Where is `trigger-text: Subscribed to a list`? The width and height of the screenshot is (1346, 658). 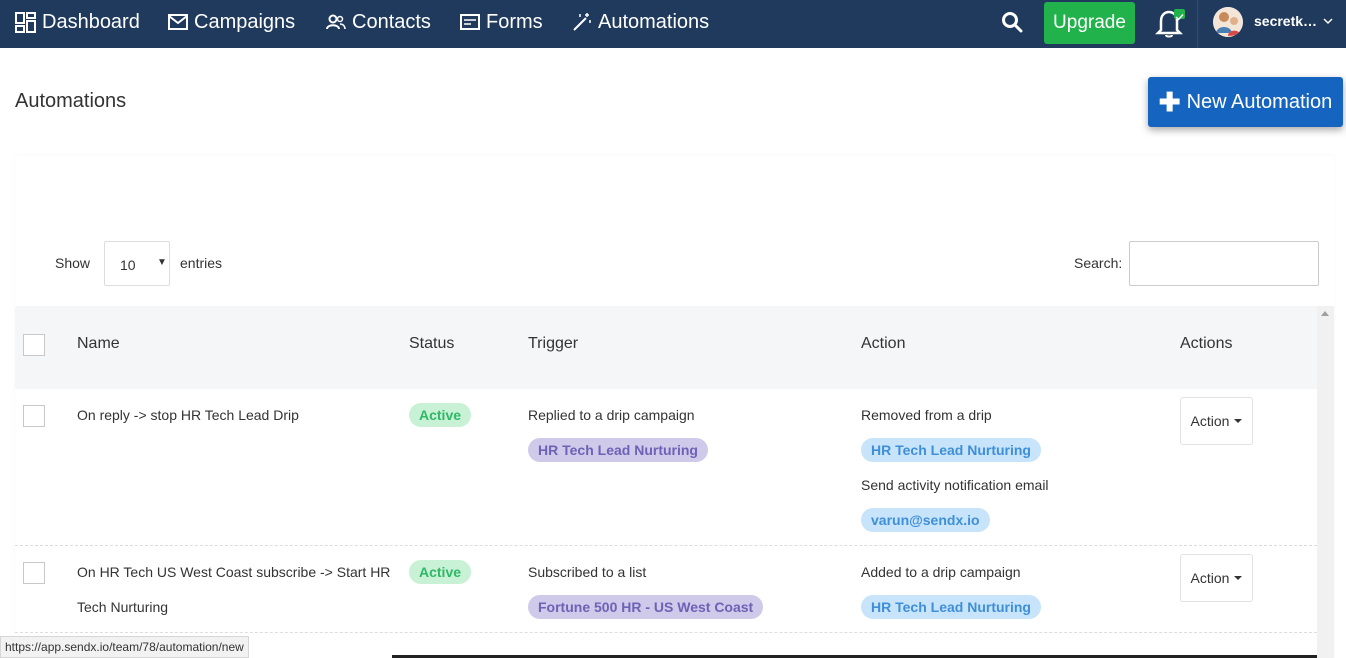
trigger-text: Subscribed to a list is located at coordinates (587, 572).